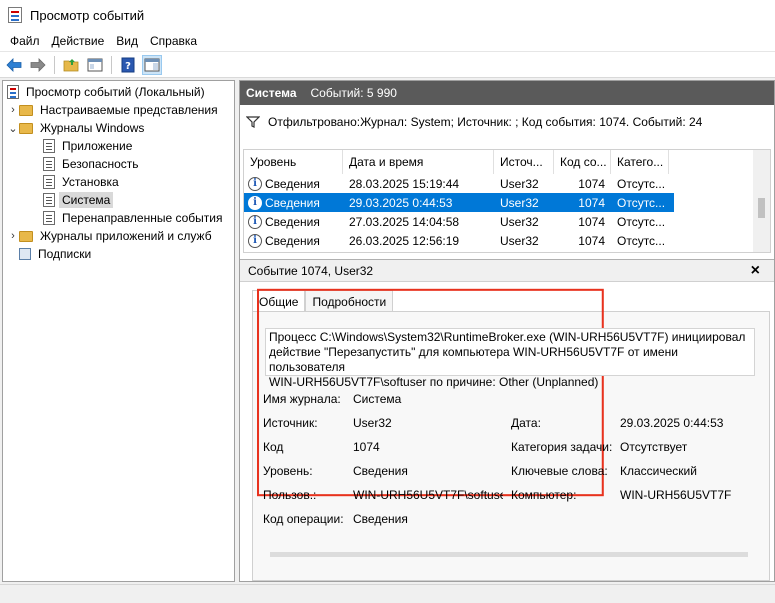  Describe the element at coordinates (126, 236) in the screenshot. I see `tree-label: Журналы приложений и служб` at that location.